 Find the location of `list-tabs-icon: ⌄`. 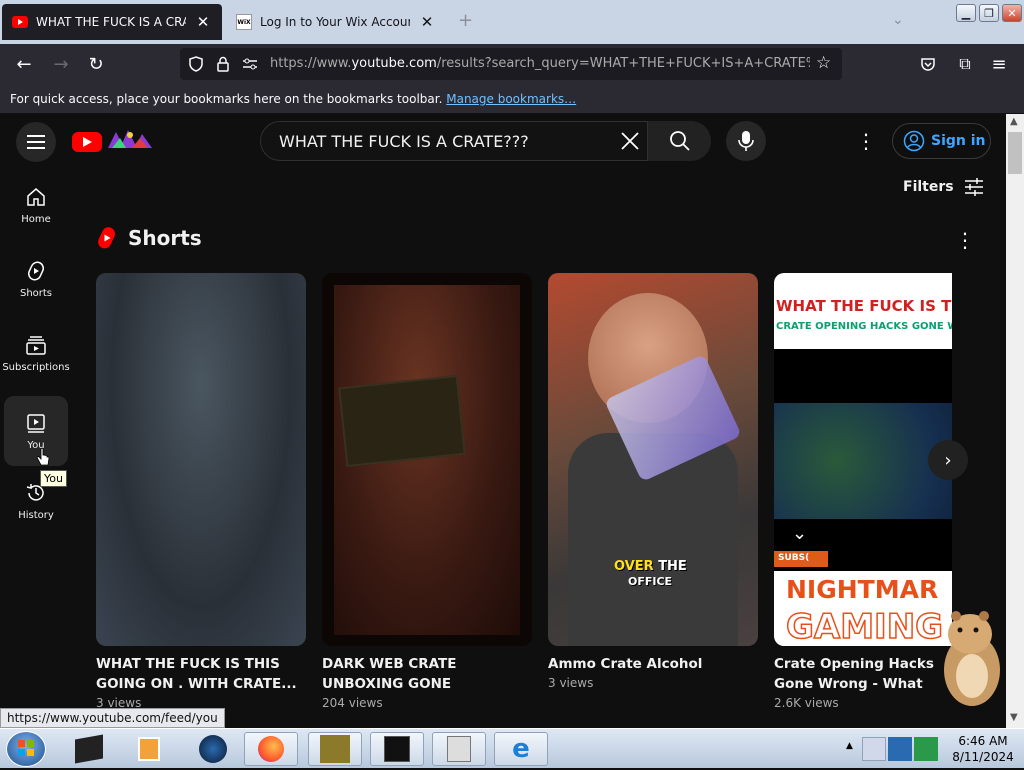

list-tabs-icon: ⌄ is located at coordinates (898, 20).